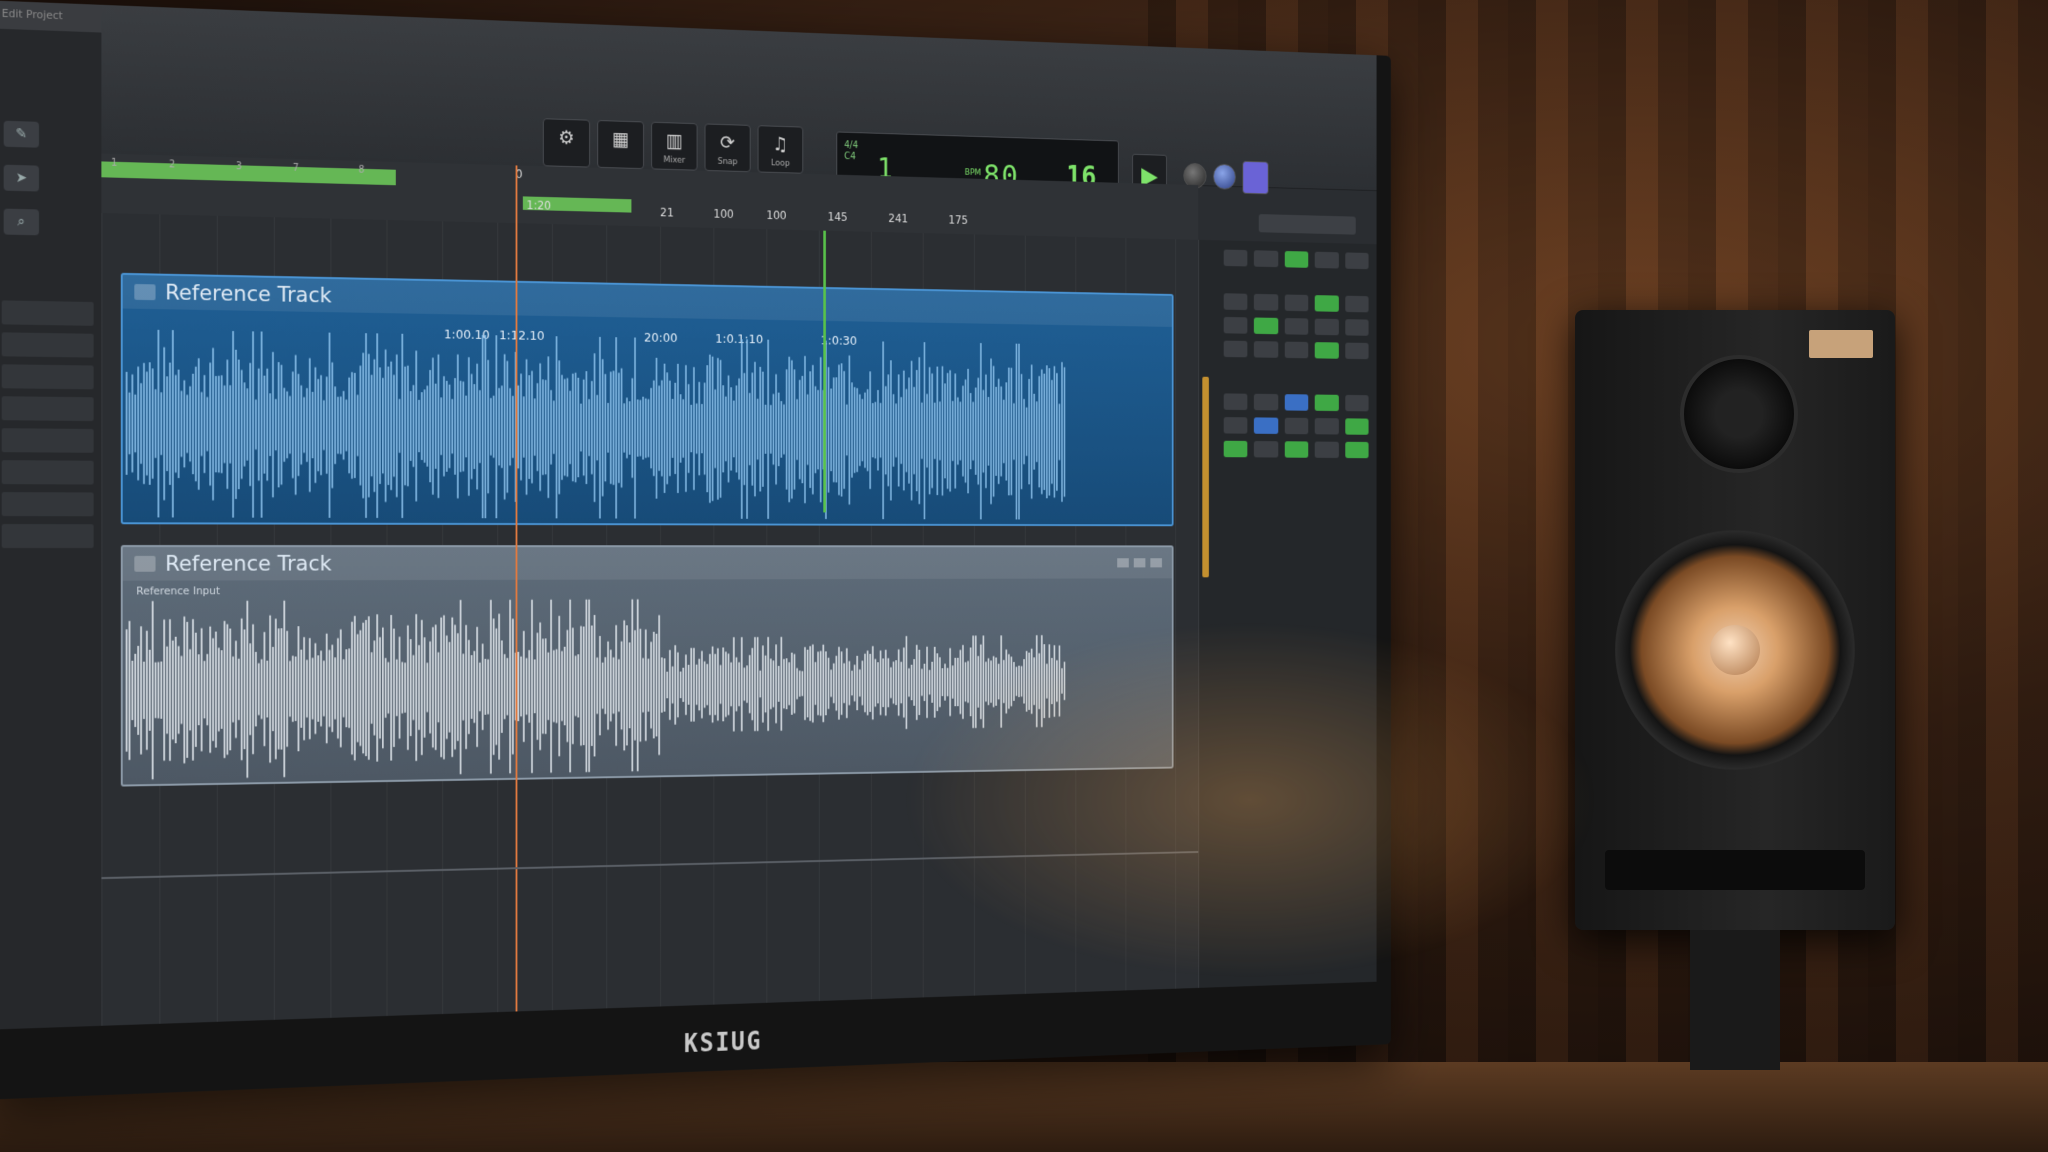 The width and height of the screenshot is (2048, 1152). I want to click on inspector-controls-bottom, so click(1296, 425).